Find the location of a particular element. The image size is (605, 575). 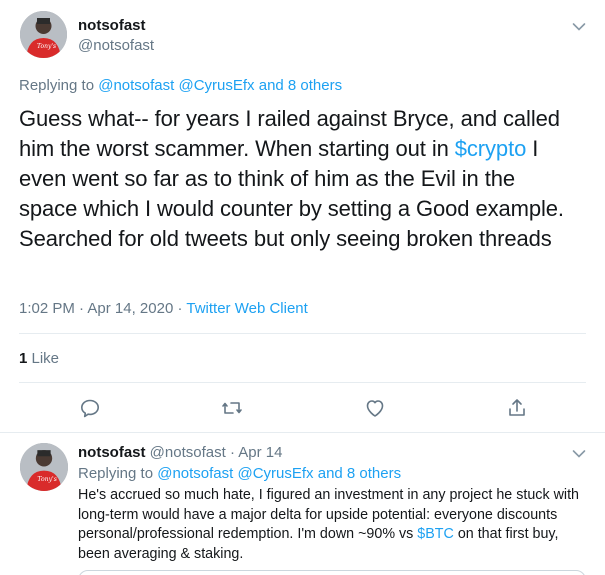

likes-count: 1 Like is located at coordinates (39, 358).